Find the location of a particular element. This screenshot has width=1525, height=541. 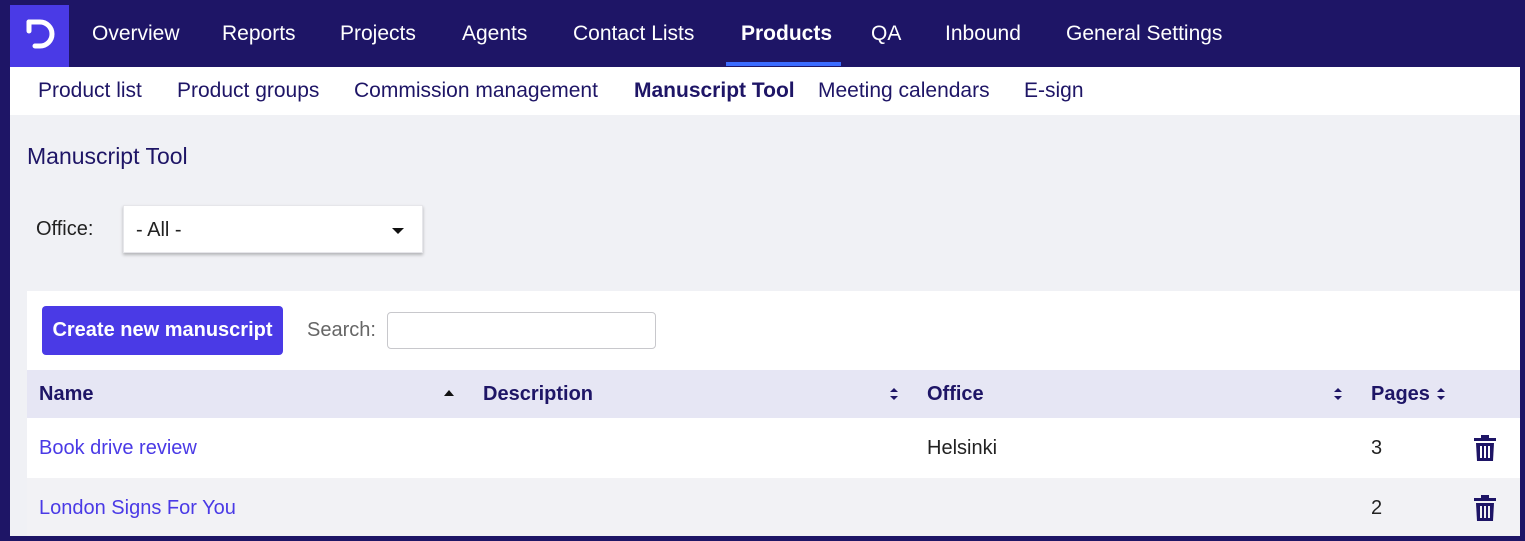

manuscript-pages: 2 is located at coordinates (1377, 508).